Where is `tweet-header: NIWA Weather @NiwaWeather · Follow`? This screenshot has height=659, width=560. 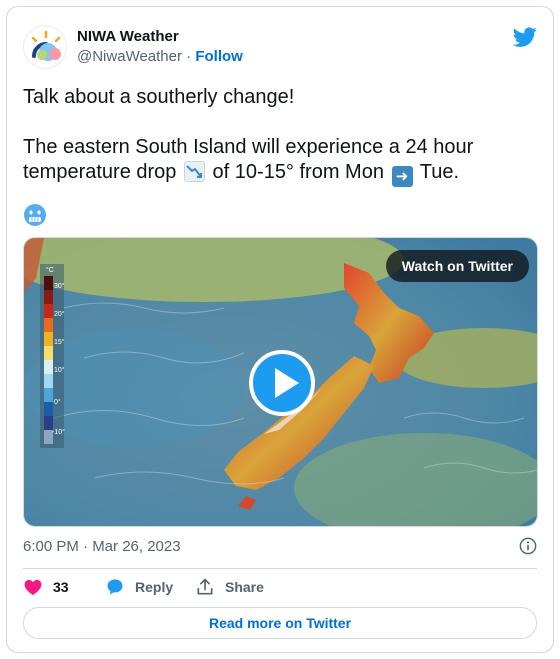
tweet-header: NIWA Weather @NiwaWeather · Follow is located at coordinates (280, 47).